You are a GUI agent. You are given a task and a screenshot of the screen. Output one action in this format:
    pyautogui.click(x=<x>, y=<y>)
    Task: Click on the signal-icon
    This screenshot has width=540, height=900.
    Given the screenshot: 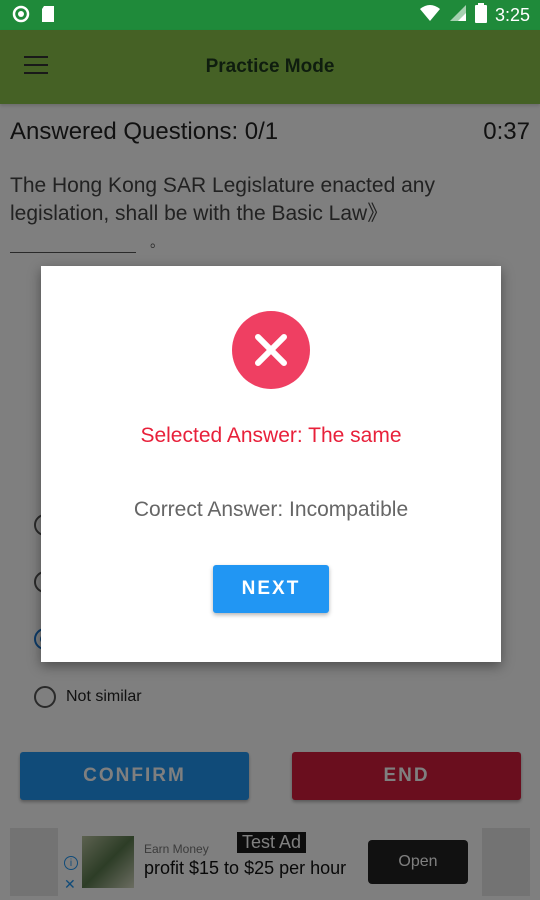 What is the action you would take?
    pyautogui.click(x=458, y=15)
    